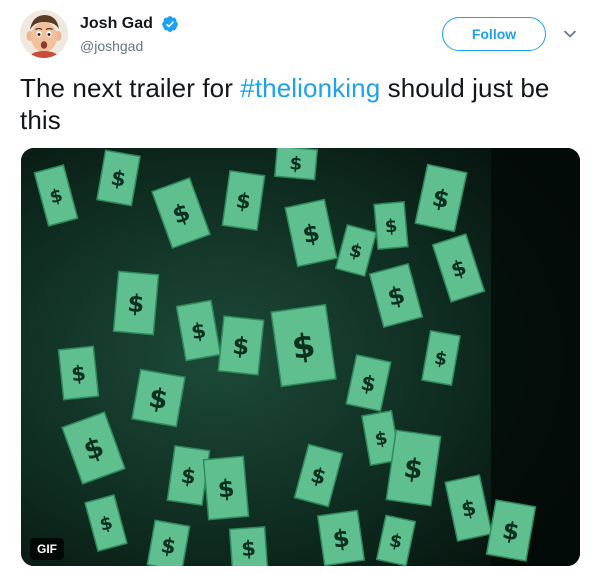 This screenshot has width=604, height=573. What do you see at coordinates (310, 88) in the screenshot?
I see `hashtag-link: #thelionking` at bounding box center [310, 88].